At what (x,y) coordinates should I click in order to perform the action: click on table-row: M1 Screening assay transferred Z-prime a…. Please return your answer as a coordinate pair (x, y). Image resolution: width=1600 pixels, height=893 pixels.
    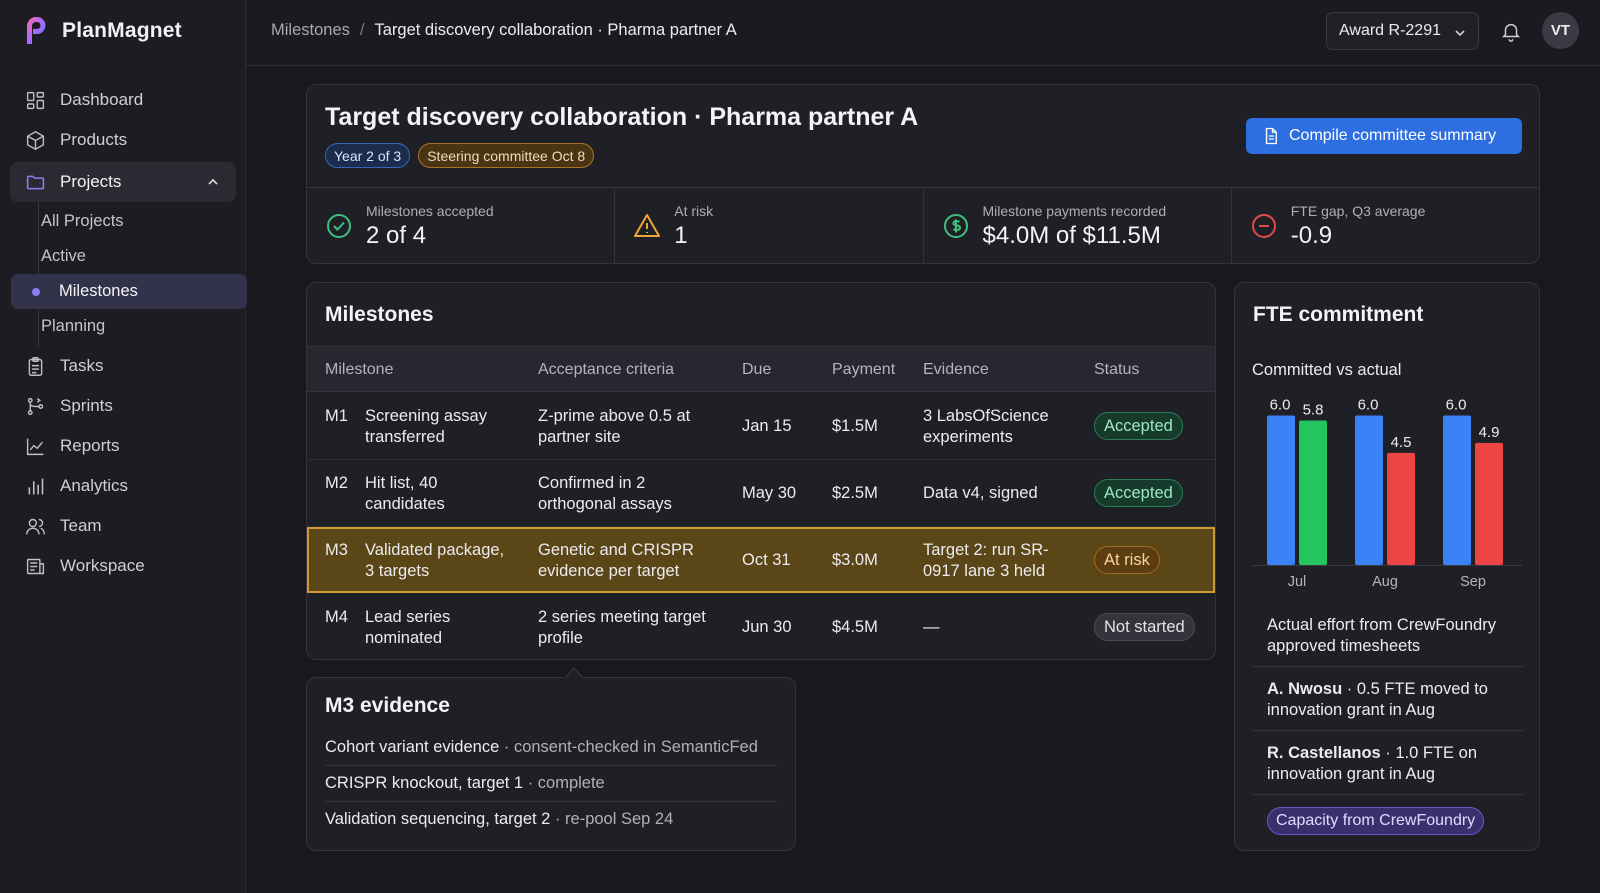
    Looking at the image, I should click on (761, 426).